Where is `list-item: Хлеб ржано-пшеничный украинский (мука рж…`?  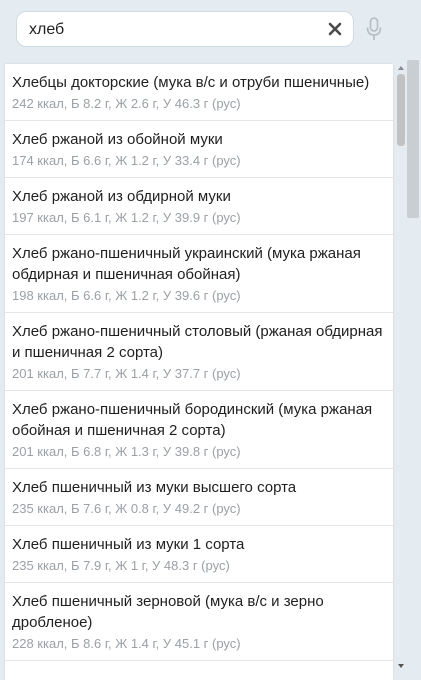 list-item: Хлеб ржано-пшеничный украинский (мука рж… is located at coordinates (199, 274).